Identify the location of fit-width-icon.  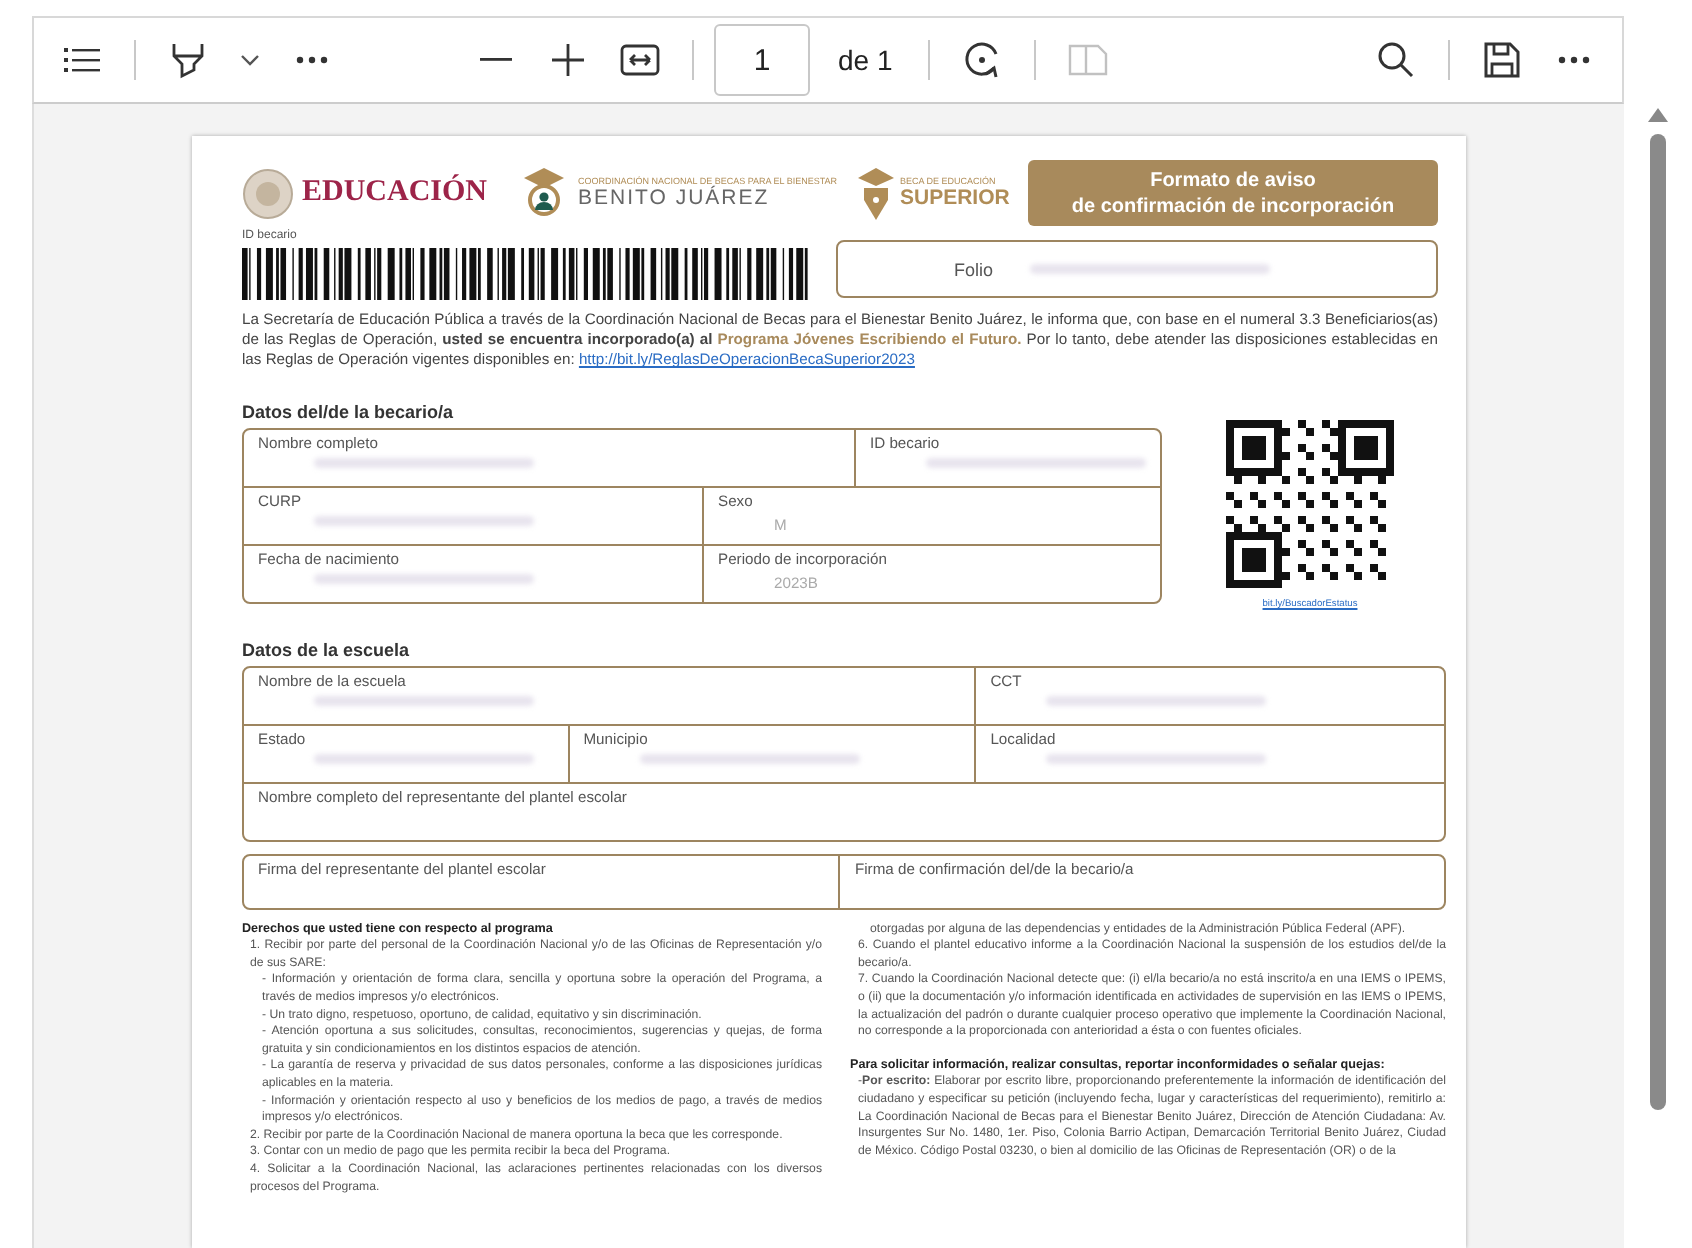
(640, 60).